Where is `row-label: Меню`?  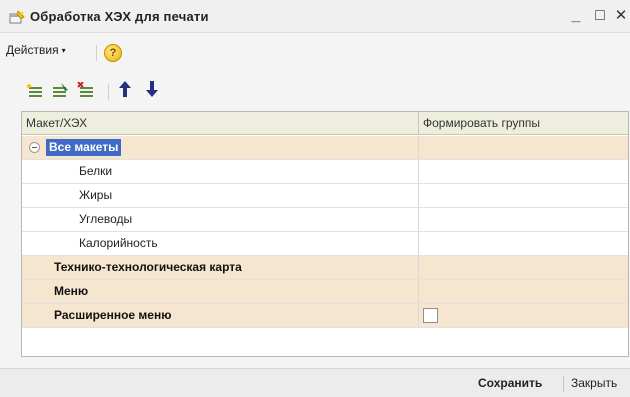
row-label: Меню is located at coordinates (71, 291).